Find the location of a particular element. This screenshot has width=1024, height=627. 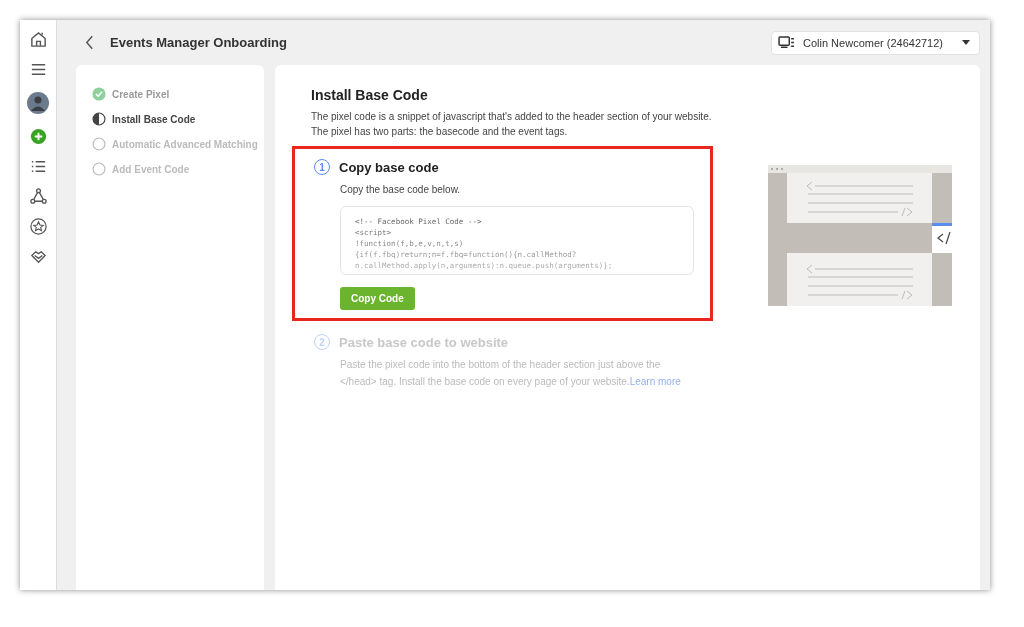

caret-icon is located at coordinates (966, 42).